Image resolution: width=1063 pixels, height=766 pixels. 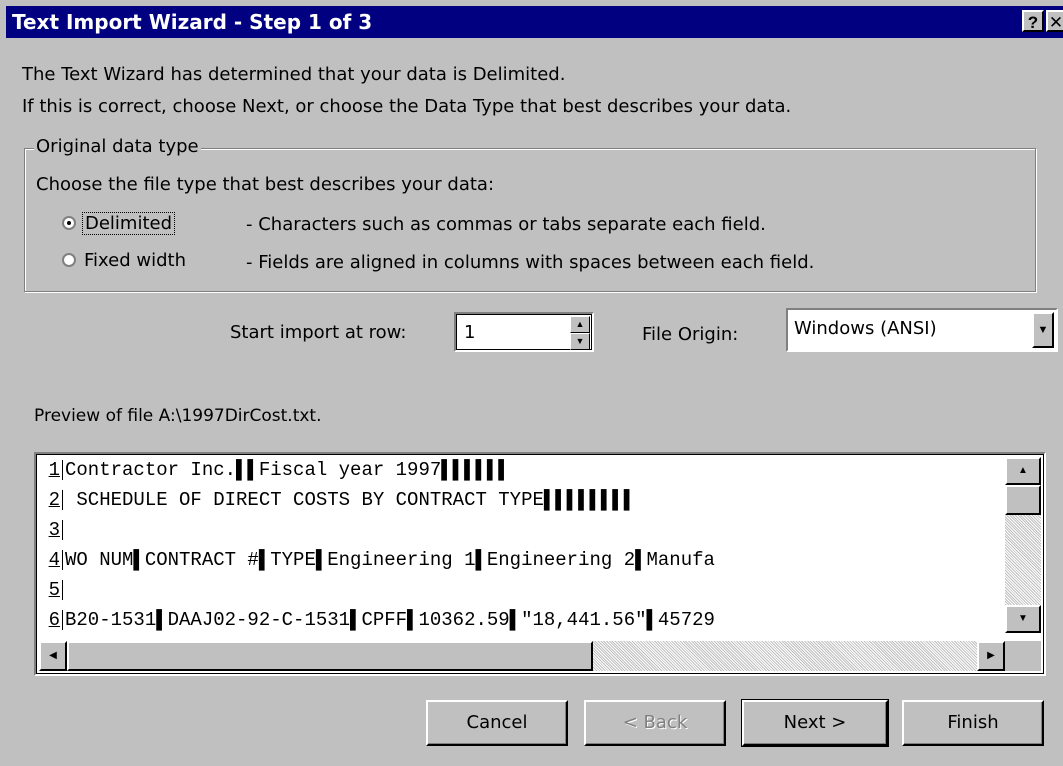 I want to click on file-origin-select: Windows (ANSI) ▼, so click(x=922, y=330).